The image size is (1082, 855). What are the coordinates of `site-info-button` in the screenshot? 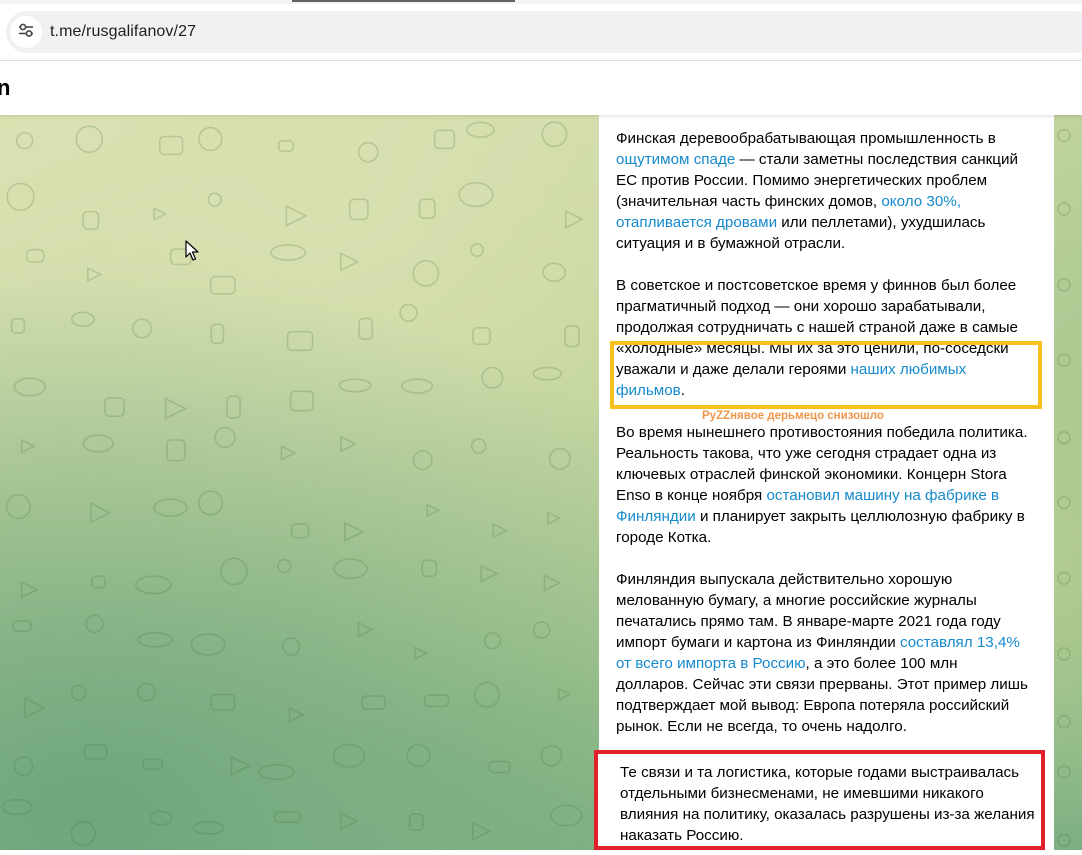 It's located at (26, 32).